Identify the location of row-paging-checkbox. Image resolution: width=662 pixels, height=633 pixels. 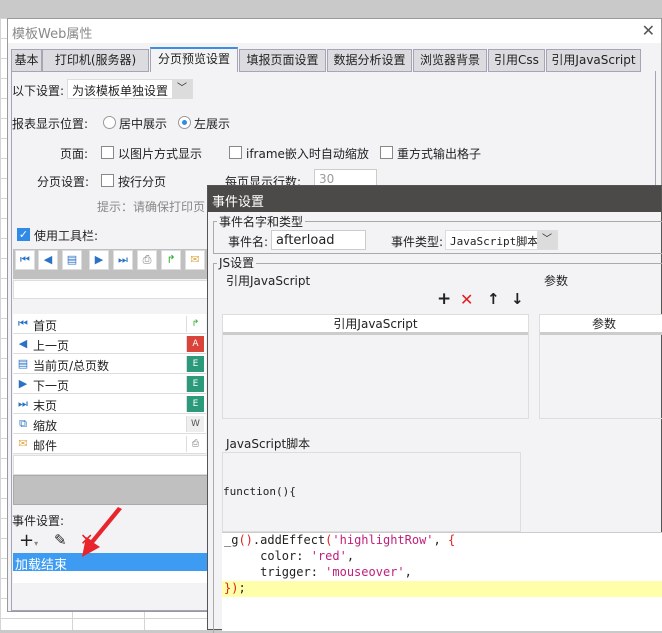
(107, 180).